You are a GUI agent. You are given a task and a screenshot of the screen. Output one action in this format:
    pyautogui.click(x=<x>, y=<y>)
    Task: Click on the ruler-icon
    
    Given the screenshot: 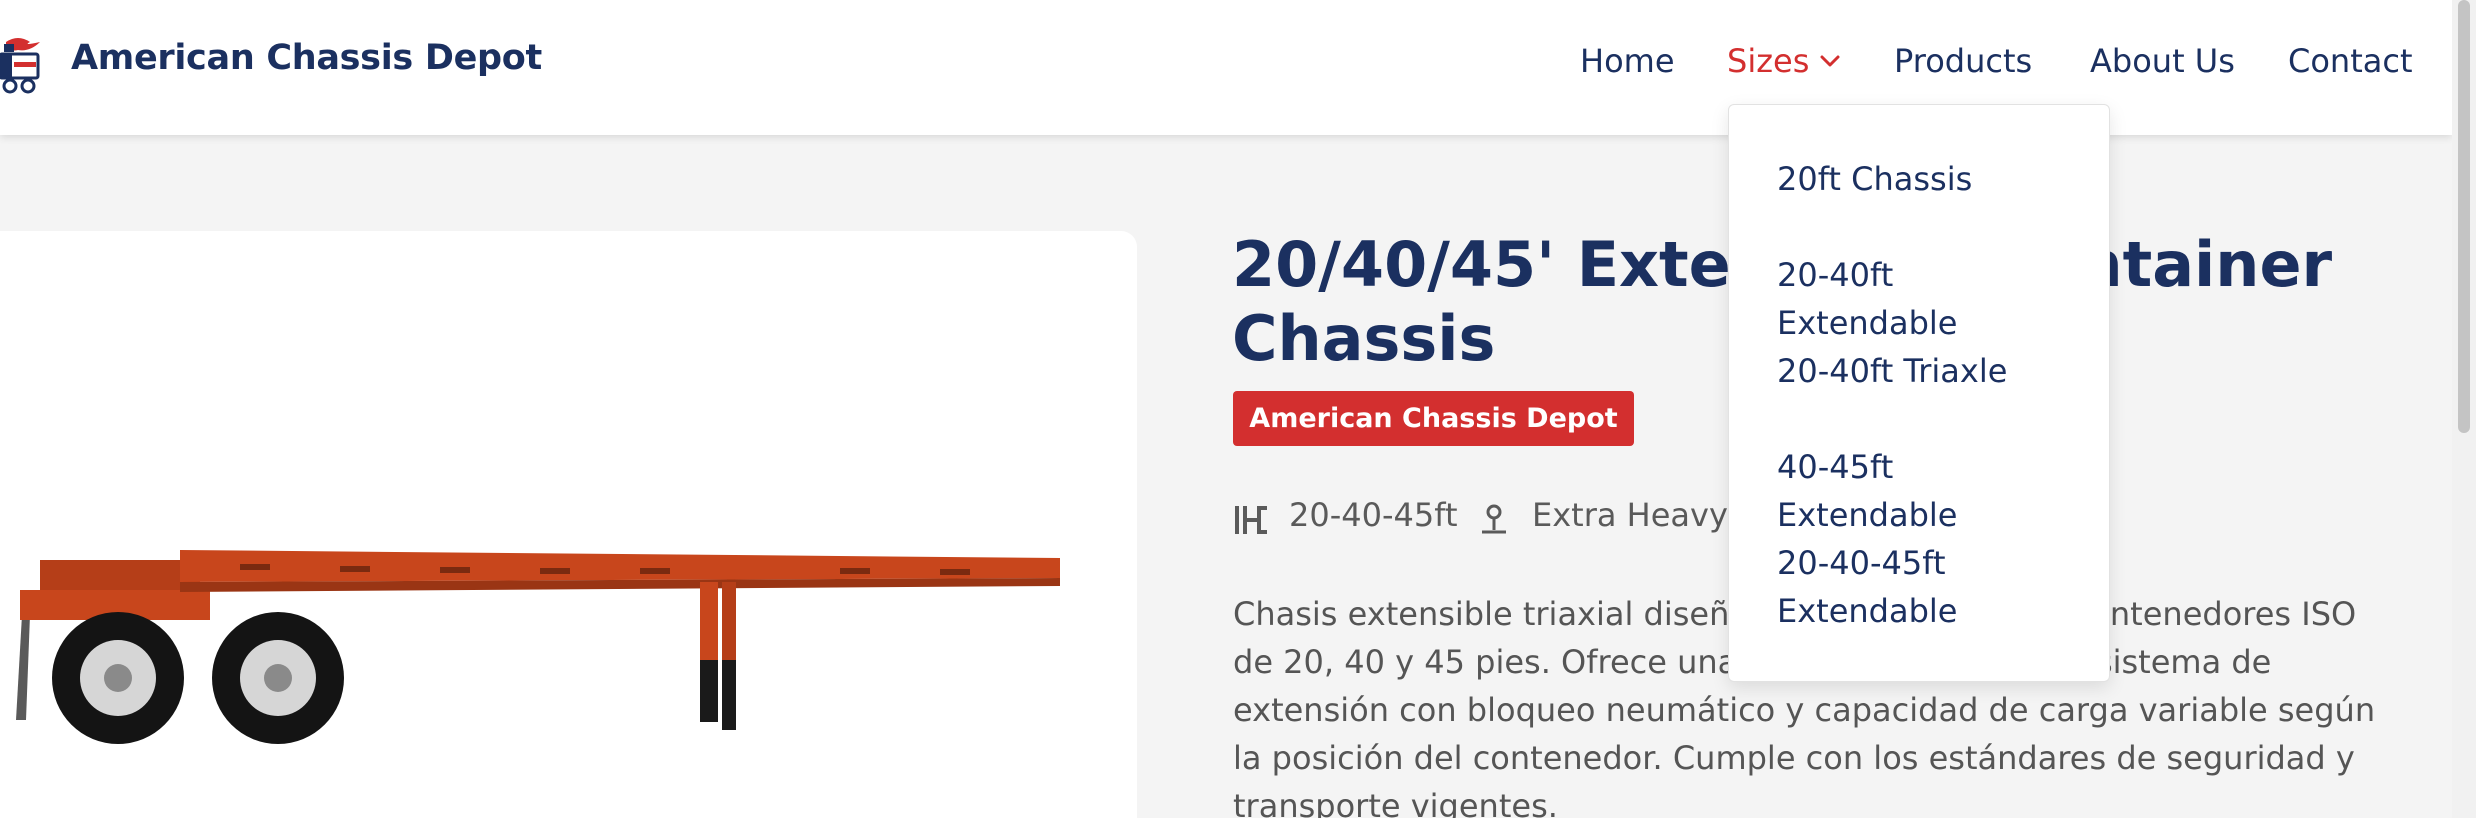 What is the action you would take?
    pyautogui.click(x=1251, y=520)
    